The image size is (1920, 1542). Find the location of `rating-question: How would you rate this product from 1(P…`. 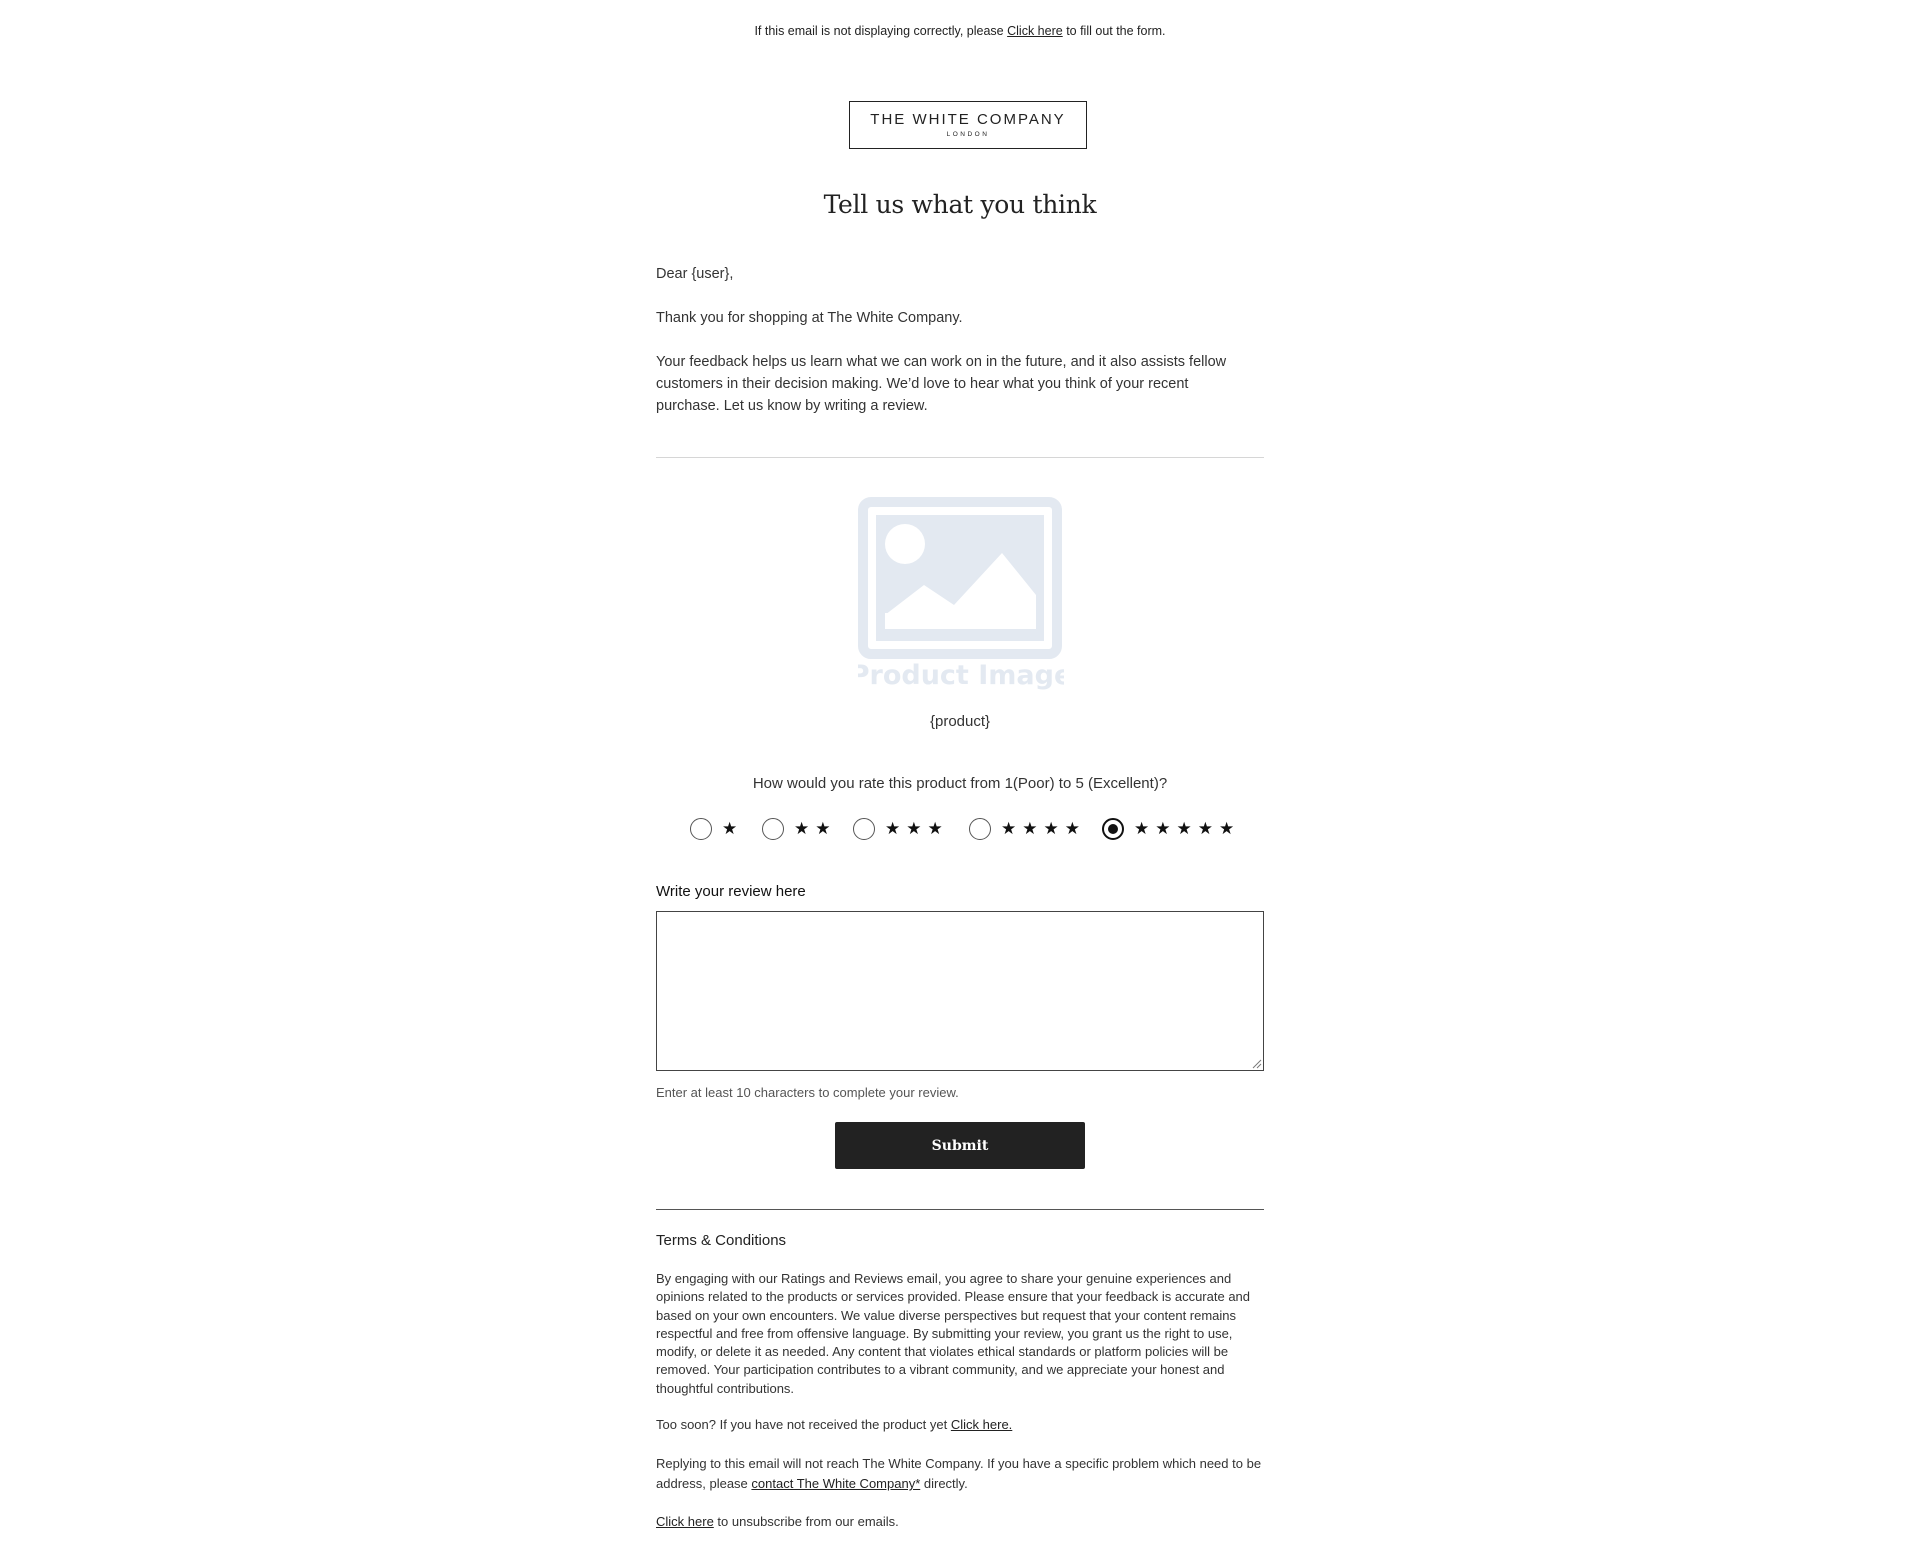

rating-question: How would you rate this product from 1(P… is located at coordinates (960, 783).